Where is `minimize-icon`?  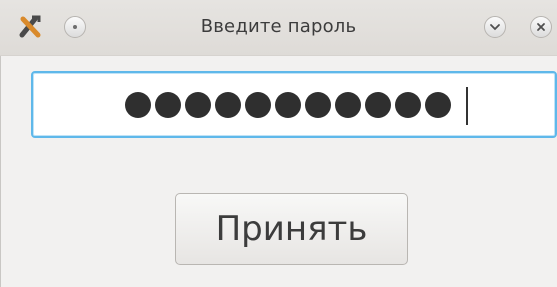
minimize-icon is located at coordinates (495, 27).